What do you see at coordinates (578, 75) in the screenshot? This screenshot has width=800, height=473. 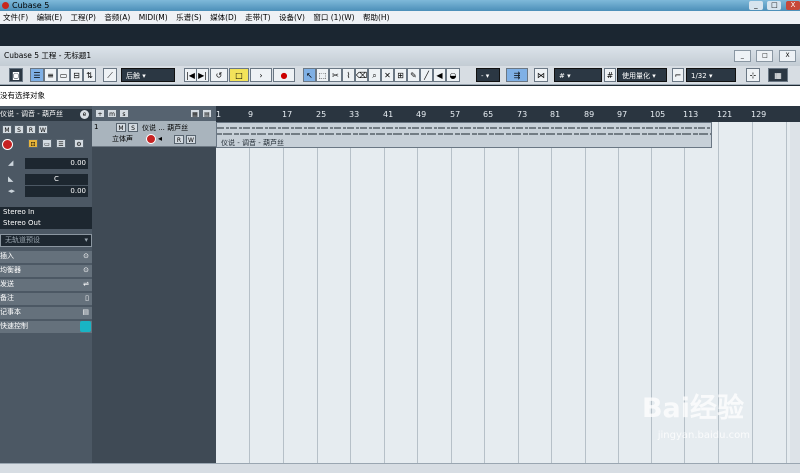 I see `snap-type-dropdown: # ▾` at bounding box center [578, 75].